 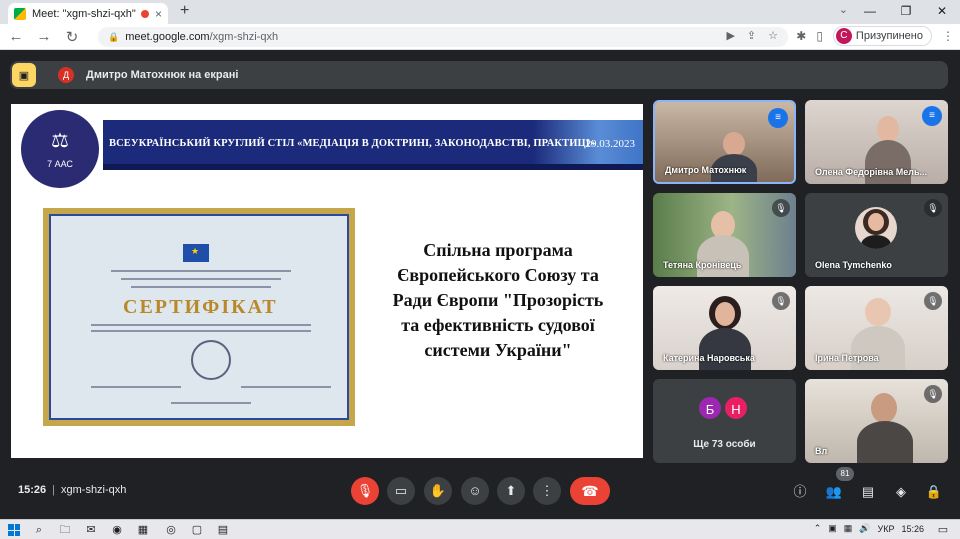 I want to click on chat-icon: ▤, so click(x=868, y=492).